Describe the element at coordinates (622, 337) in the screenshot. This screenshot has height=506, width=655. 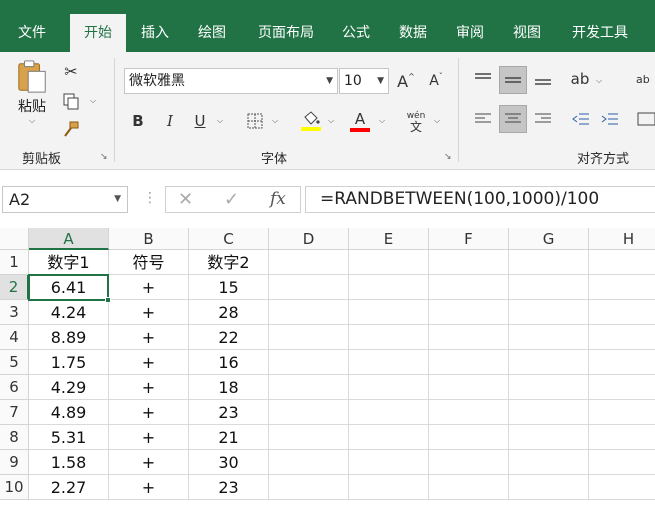
I see `cell-h4` at that location.